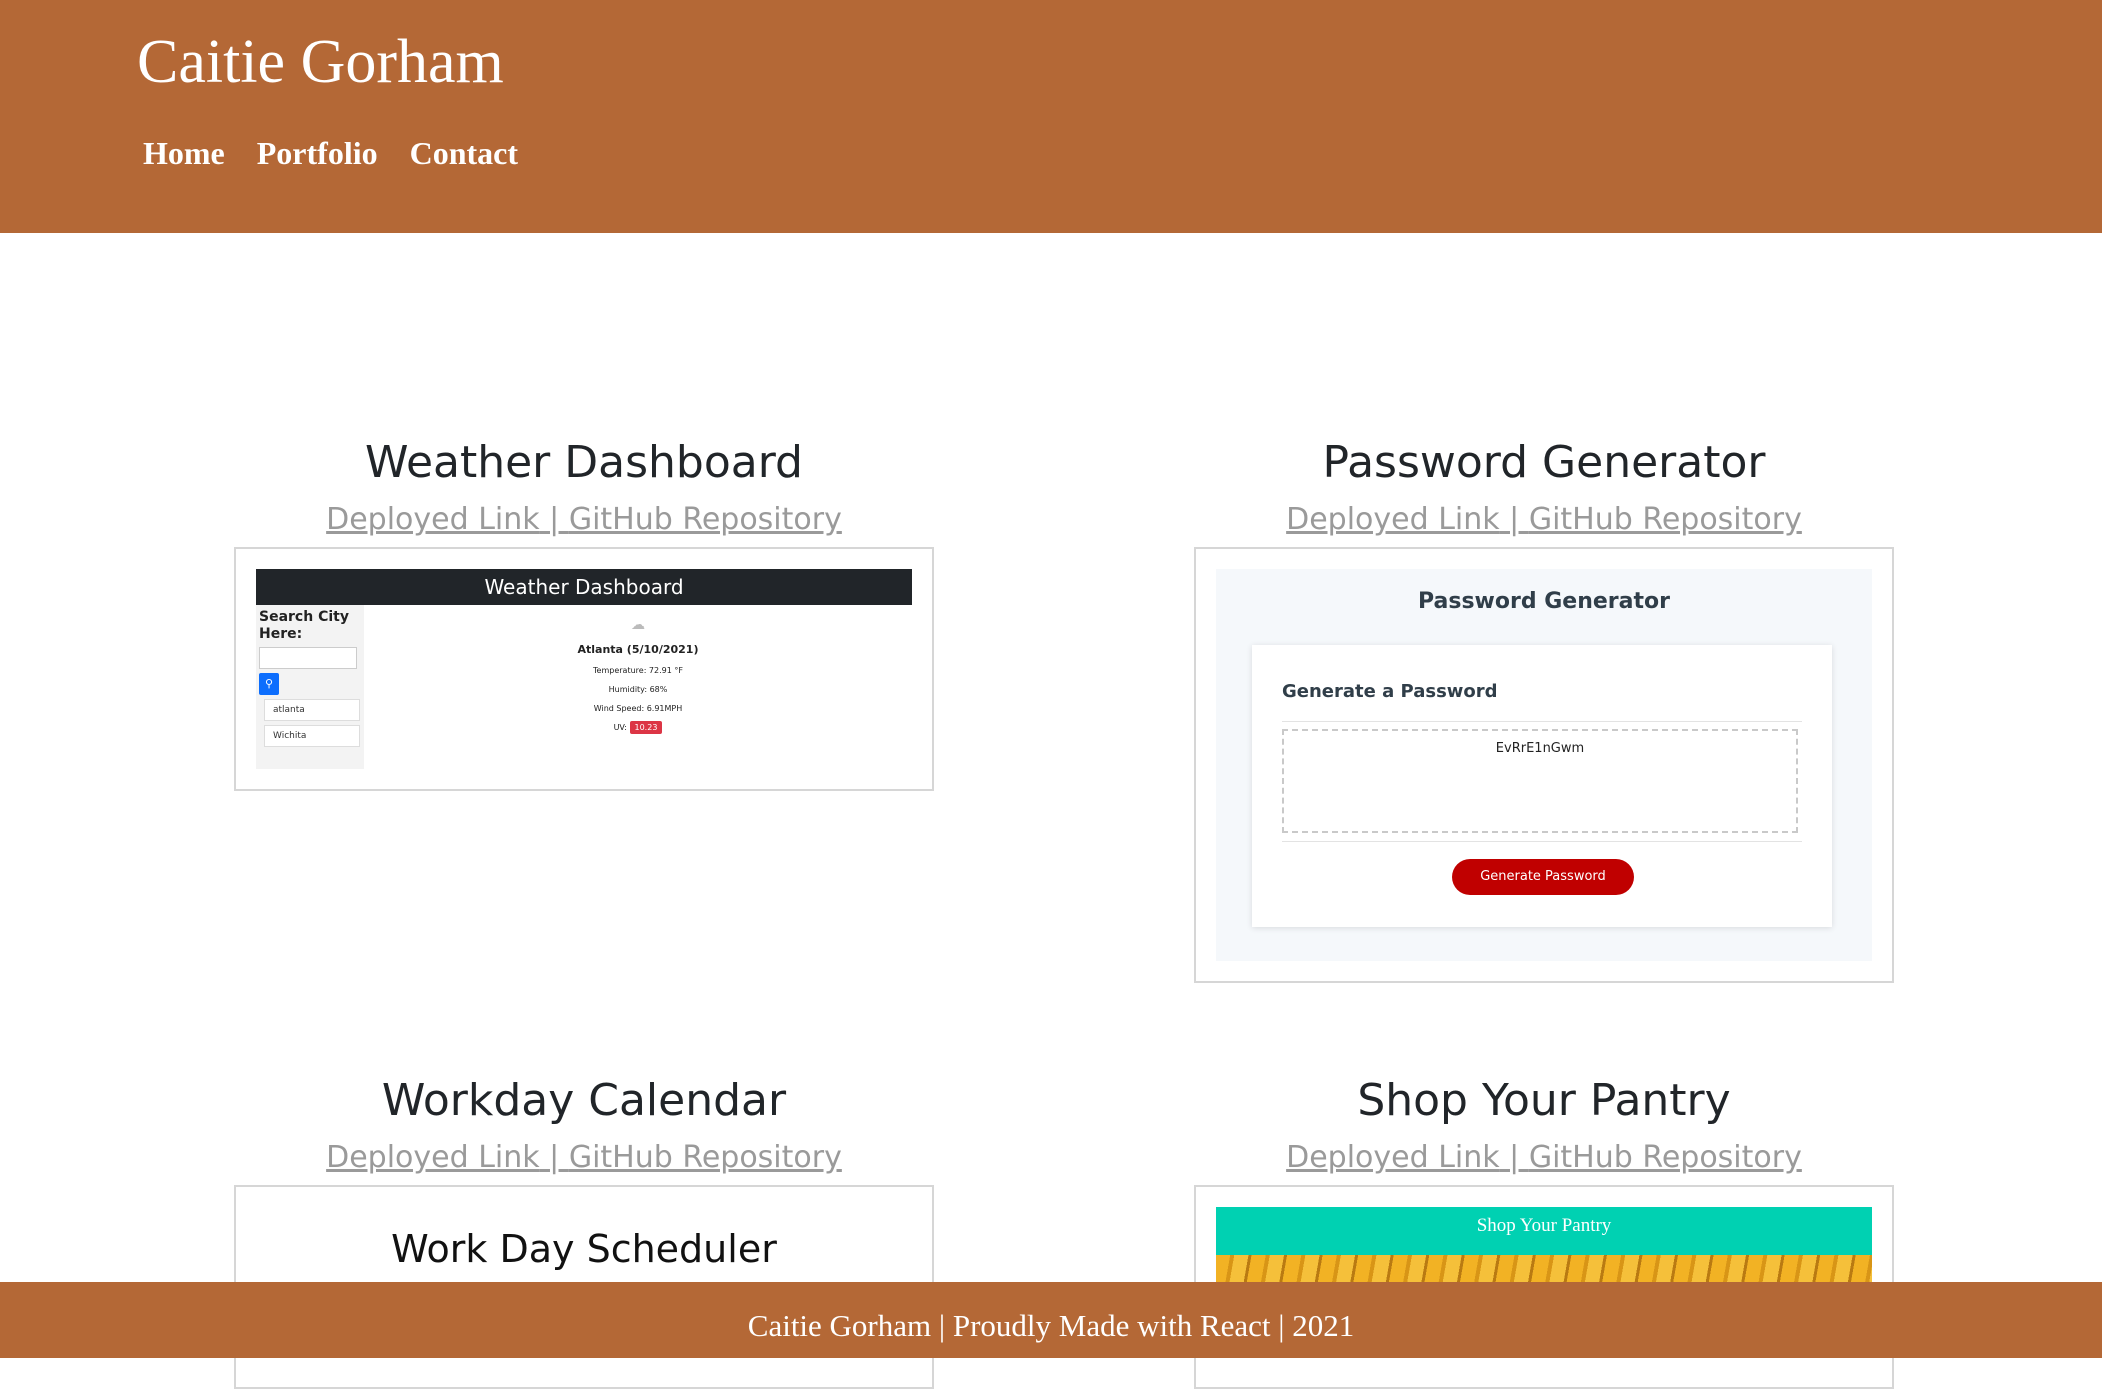 Image resolution: width=2102 pixels, height=1389 pixels. Describe the element at coordinates (638, 689) in the screenshot. I see `humidity-text: Humidity: 68%` at that location.